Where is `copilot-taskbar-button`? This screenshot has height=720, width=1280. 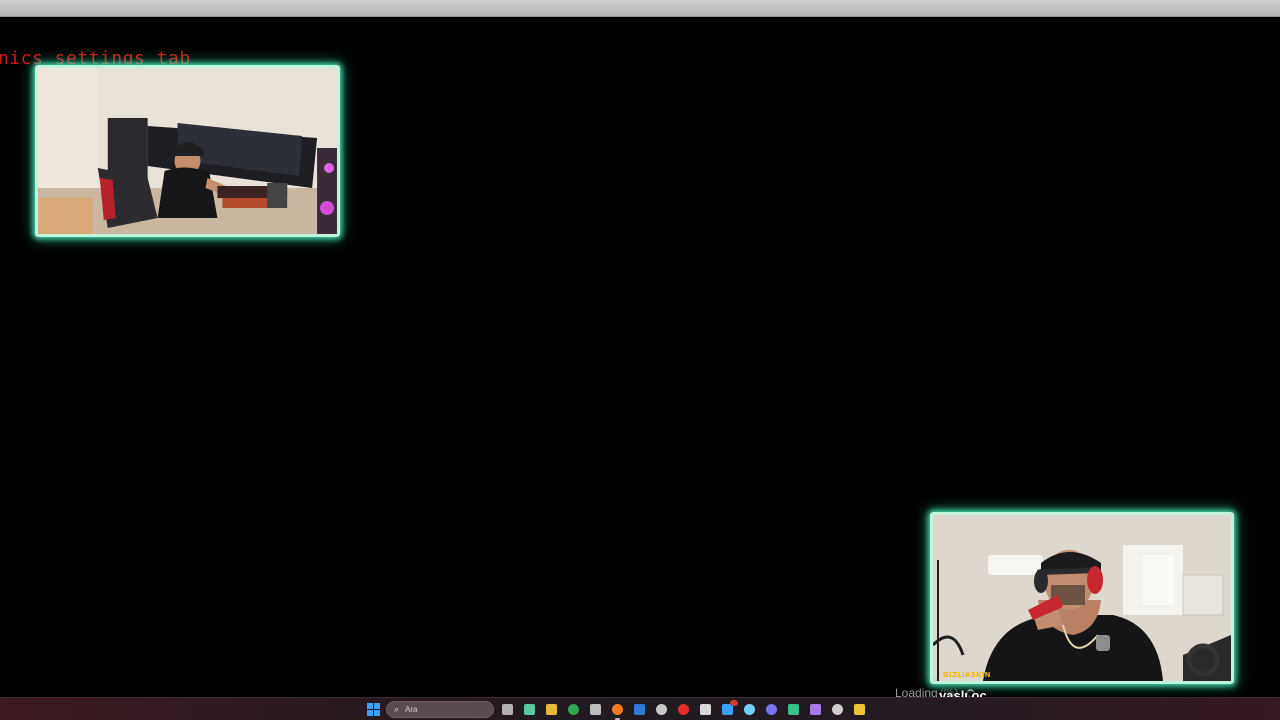 copilot-taskbar-button is located at coordinates (529, 709).